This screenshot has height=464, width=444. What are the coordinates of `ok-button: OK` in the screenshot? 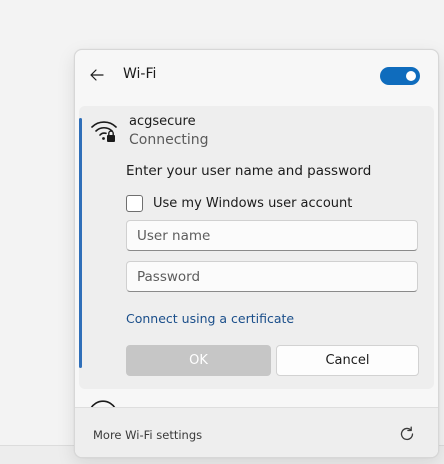 It's located at (198, 360).